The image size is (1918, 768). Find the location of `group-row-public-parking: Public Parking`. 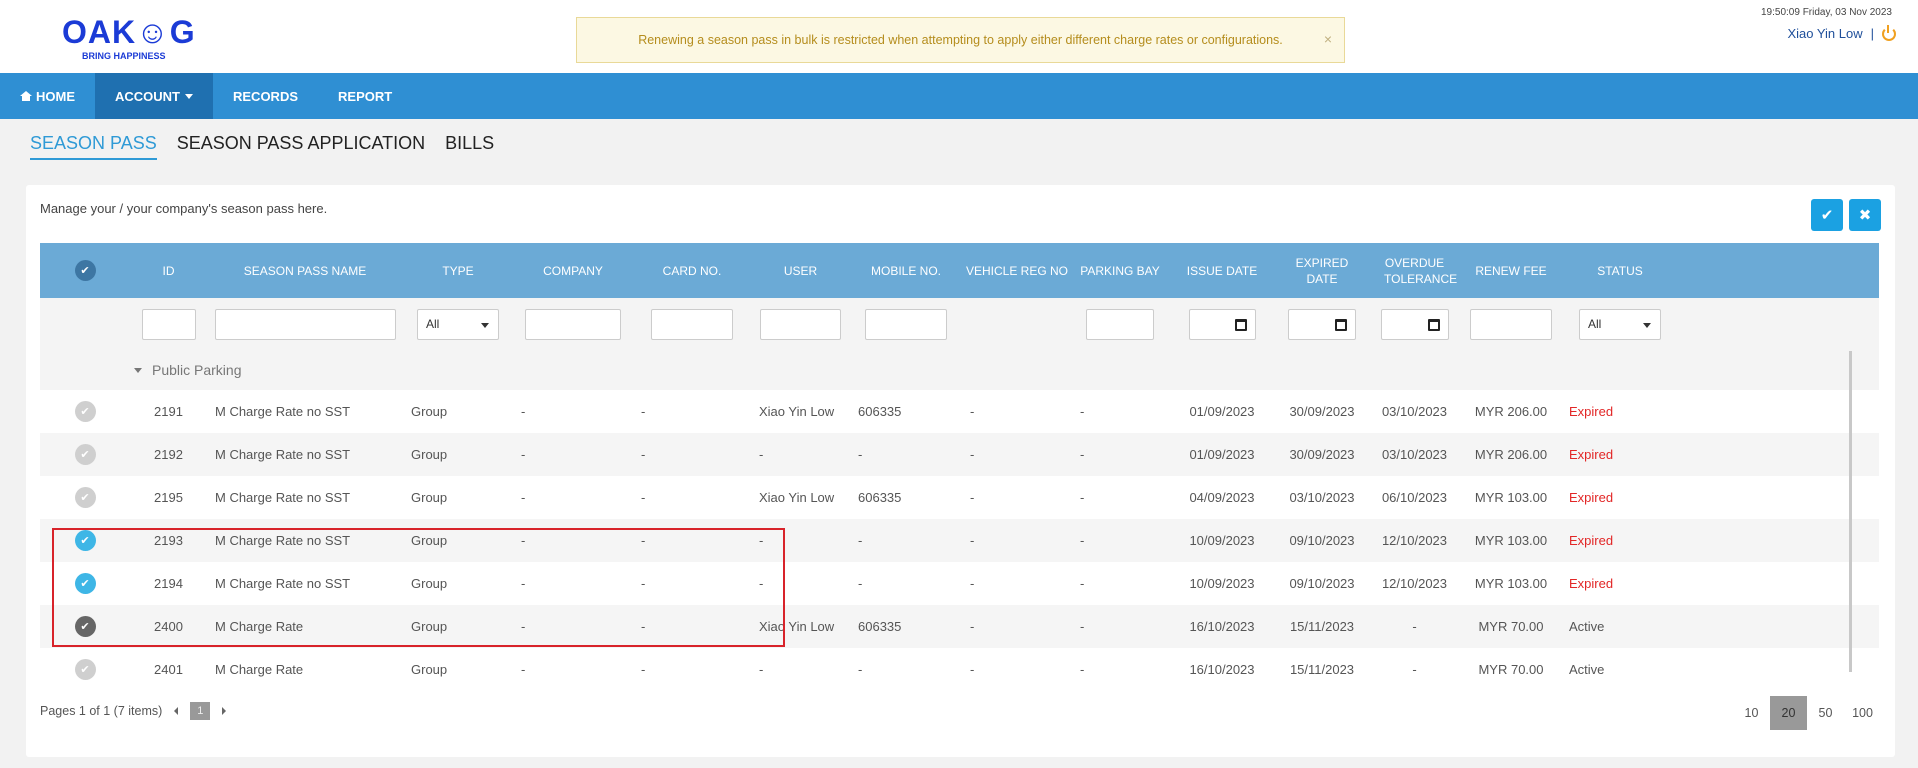

group-row-public-parking: Public Parking is located at coordinates (959, 370).